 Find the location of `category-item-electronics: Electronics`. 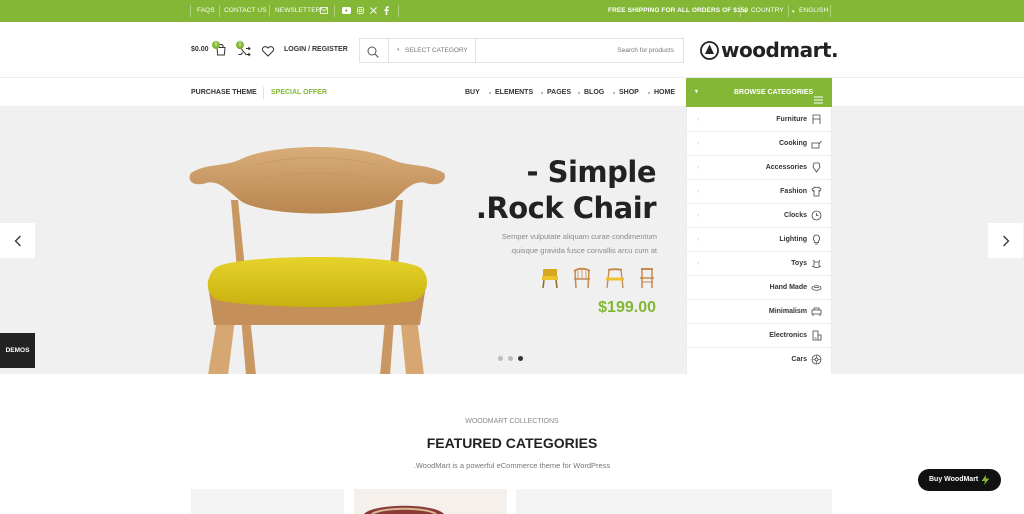

category-item-electronics: Electronics is located at coordinates (759, 336).